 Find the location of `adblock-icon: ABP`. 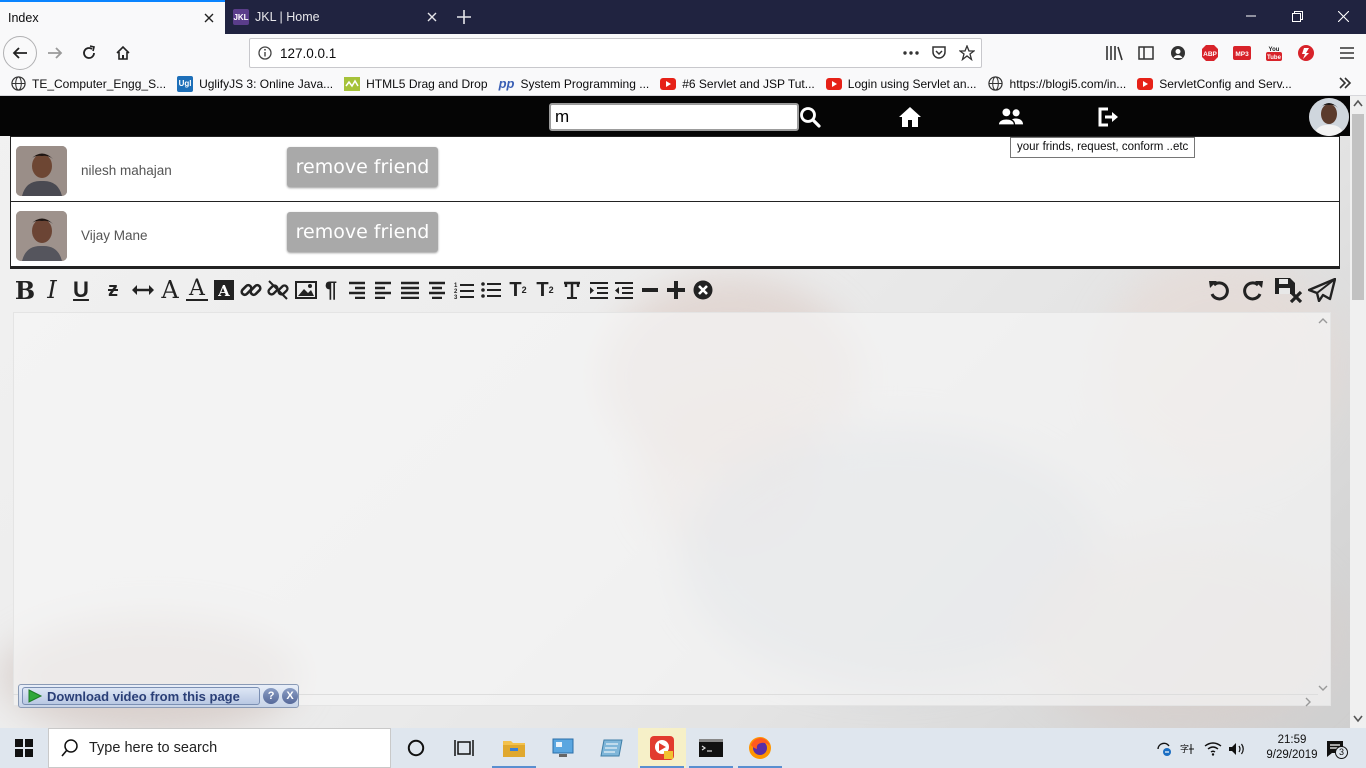

adblock-icon: ABP is located at coordinates (1210, 53).